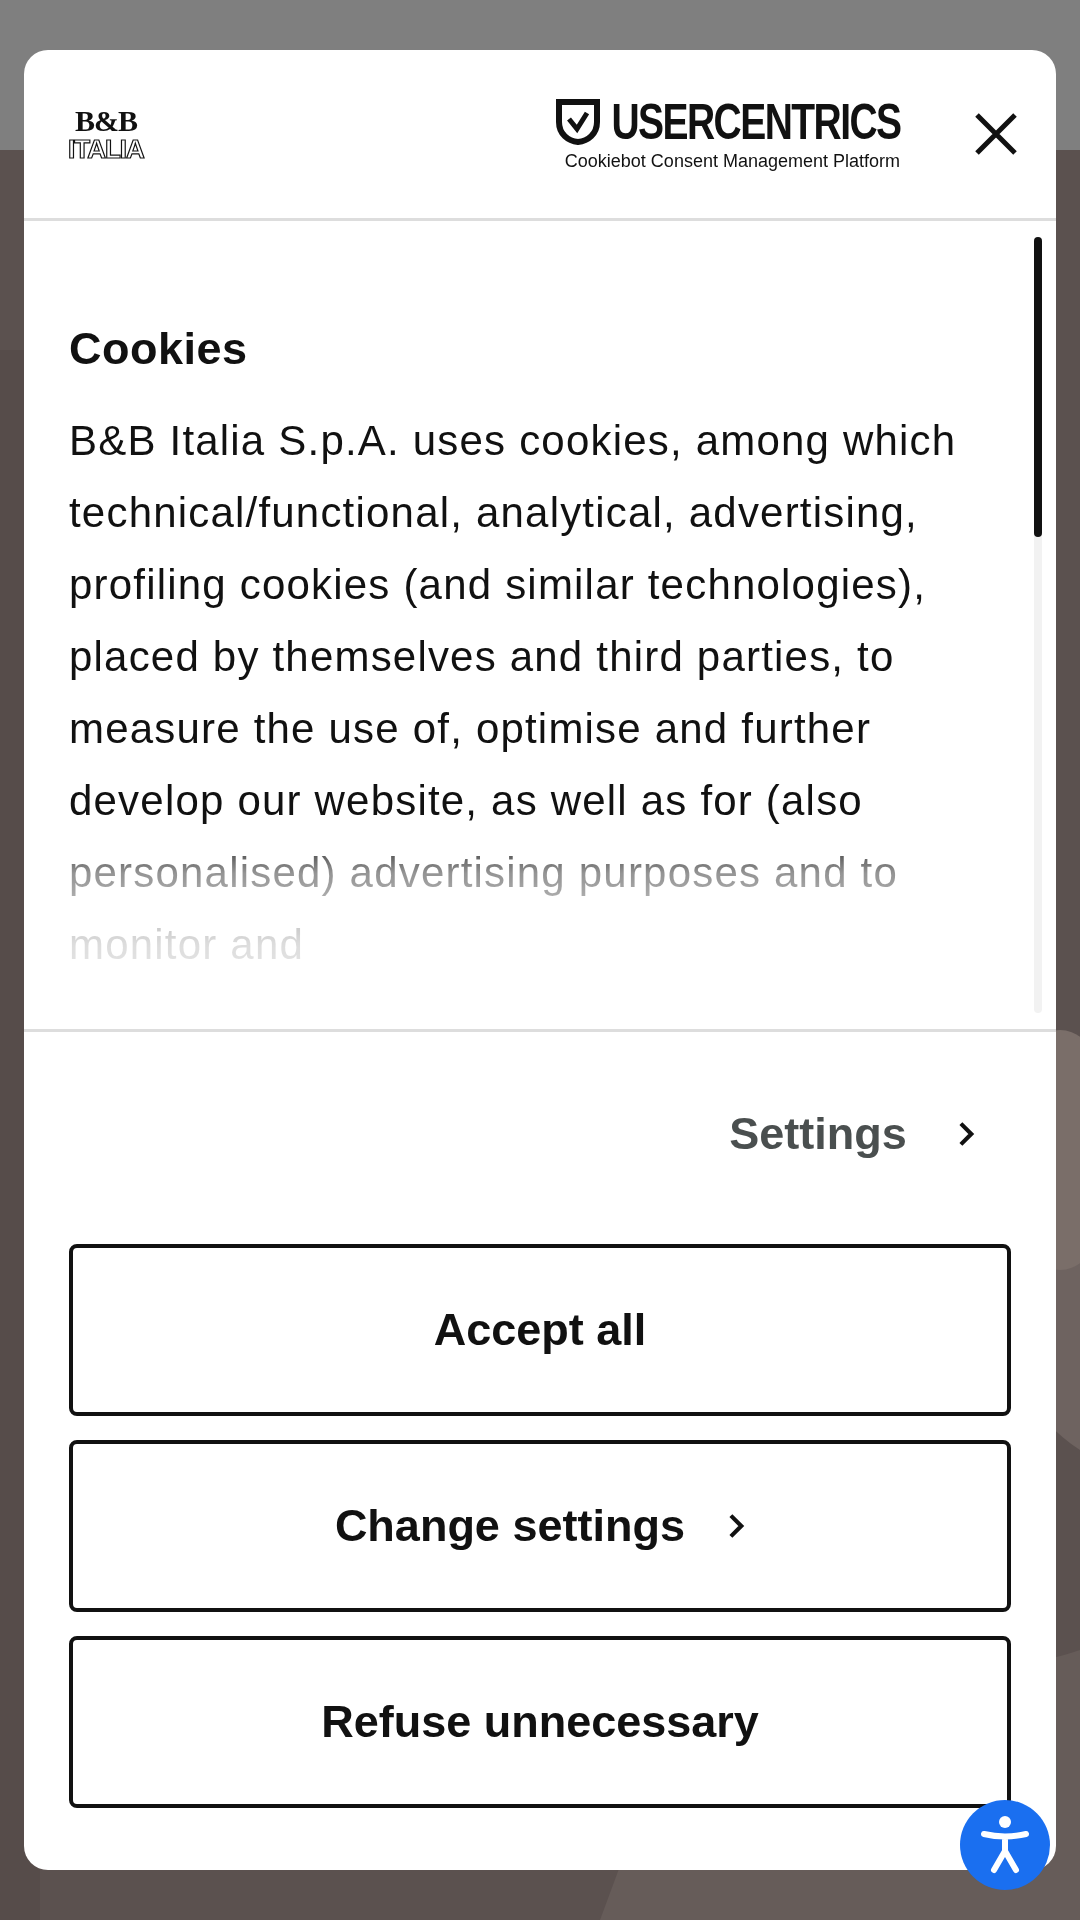 This screenshot has height=1920, width=1080. What do you see at coordinates (105, 121) in the screenshot?
I see `brand-logo: B&B` at bounding box center [105, 121].